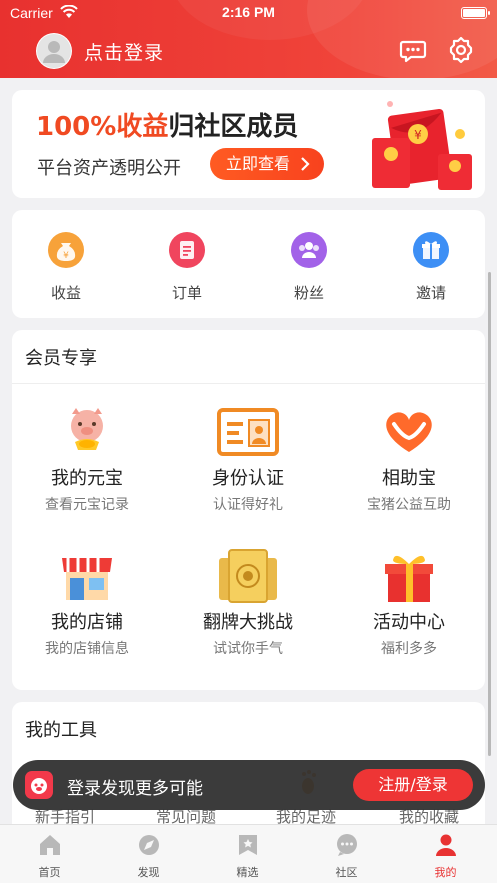  What do you see at coordinates (248, 622) in the screenshot?
I see `member-item-name: 翻牌大挑战` at bounding box center [248, 622].